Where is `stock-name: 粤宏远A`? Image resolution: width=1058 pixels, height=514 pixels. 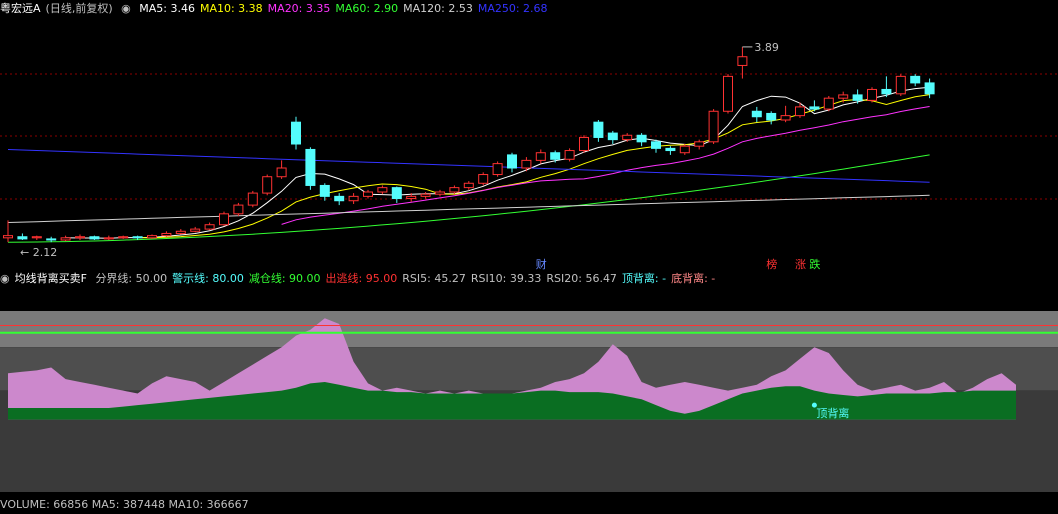 stock-name: 粤宏远A is located at coordinates (20, 8).